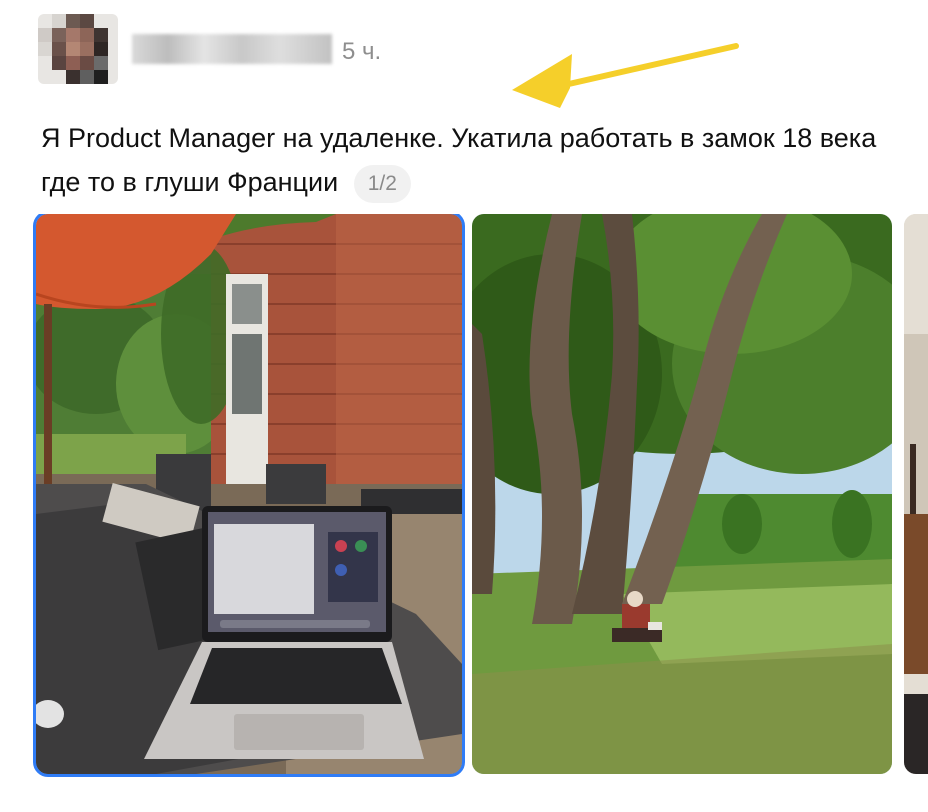 This screenshot has height=812, width=928. I want to click on author-avatar, so click(78, 49).